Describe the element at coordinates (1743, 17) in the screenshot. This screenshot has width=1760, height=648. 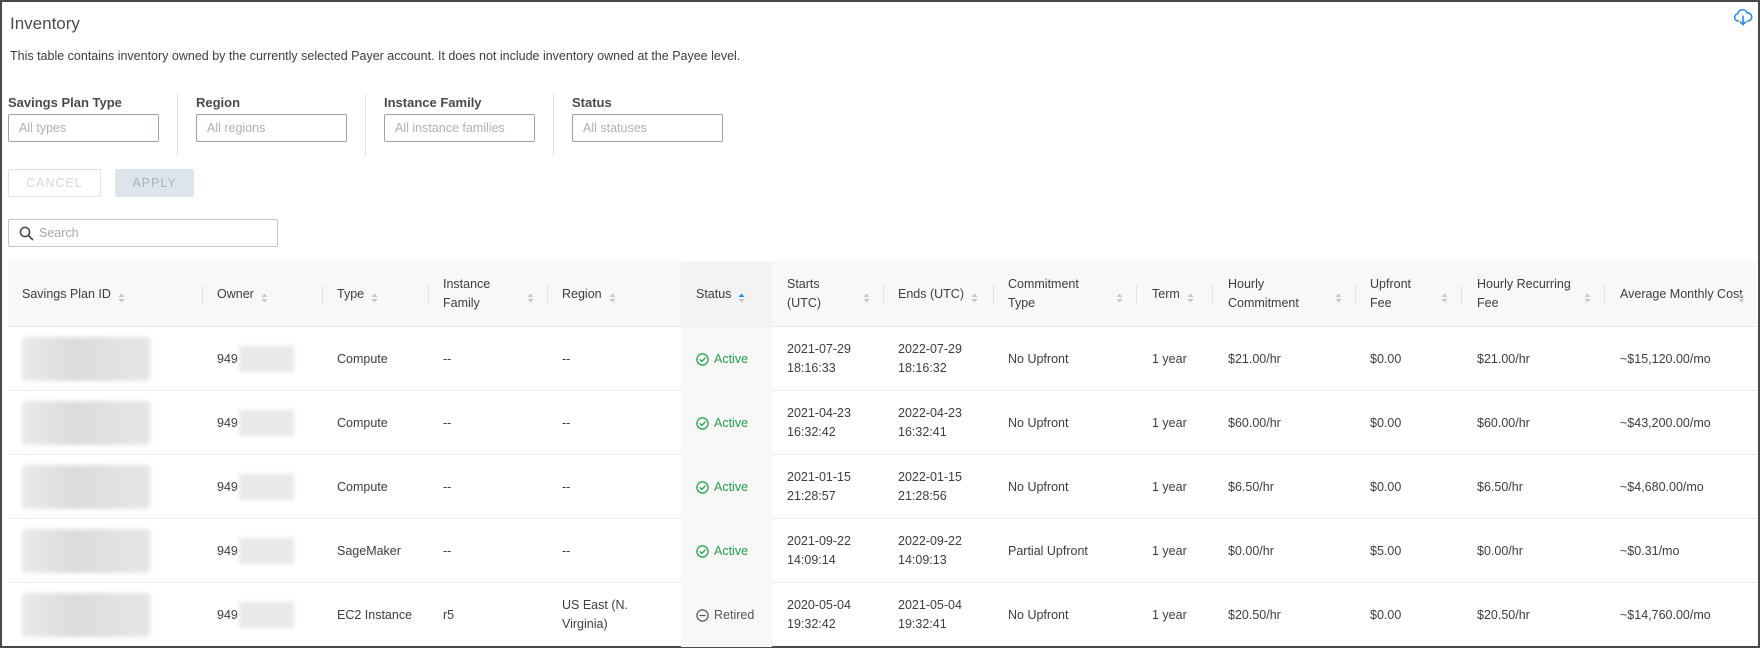
I see `cloud-download-icon` at that location.